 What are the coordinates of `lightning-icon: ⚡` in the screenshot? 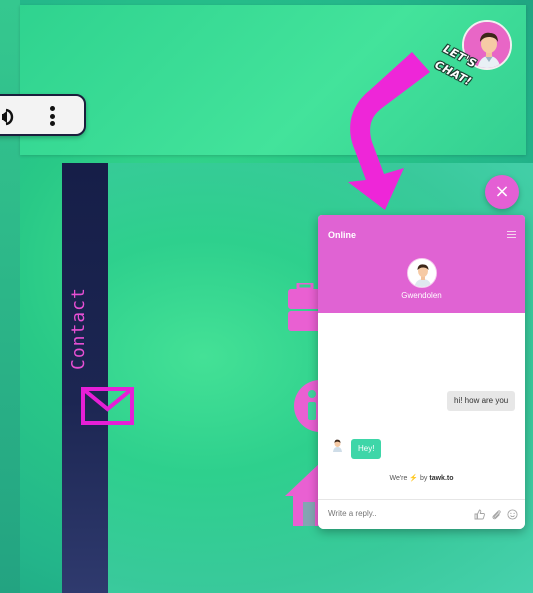 It's located at (414, 478).